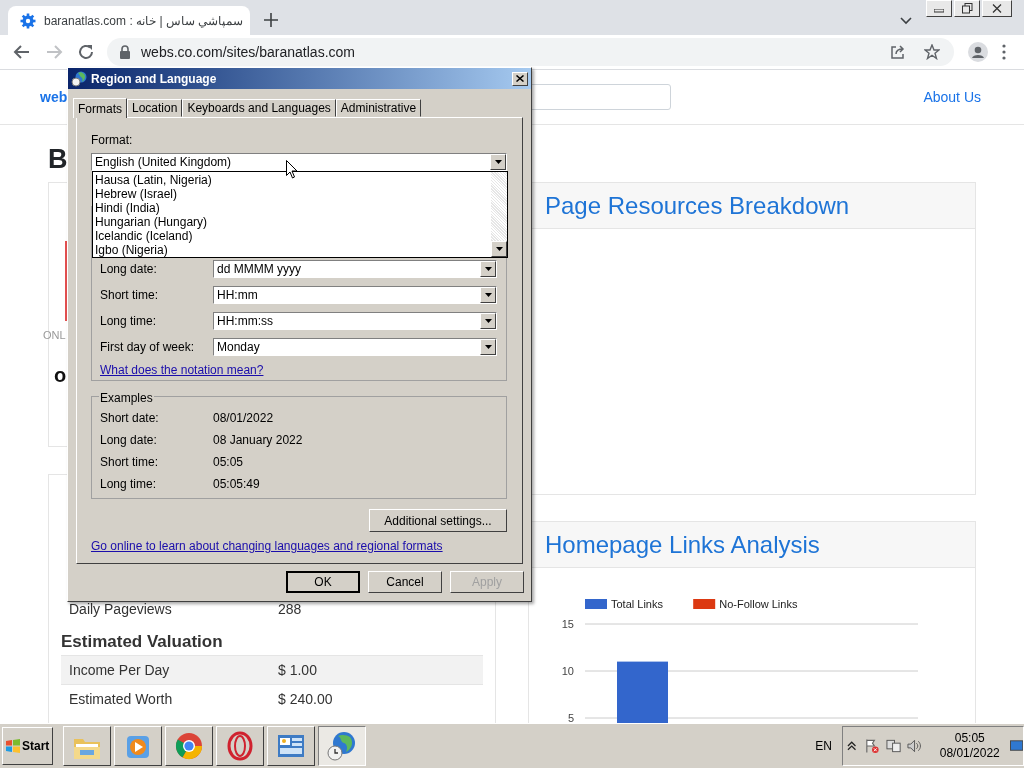 Image resolution: width=1024 pixels, height=768 pixels. I want to click on format-dropdown: dd MMMM yyyy, so click(355, 269).